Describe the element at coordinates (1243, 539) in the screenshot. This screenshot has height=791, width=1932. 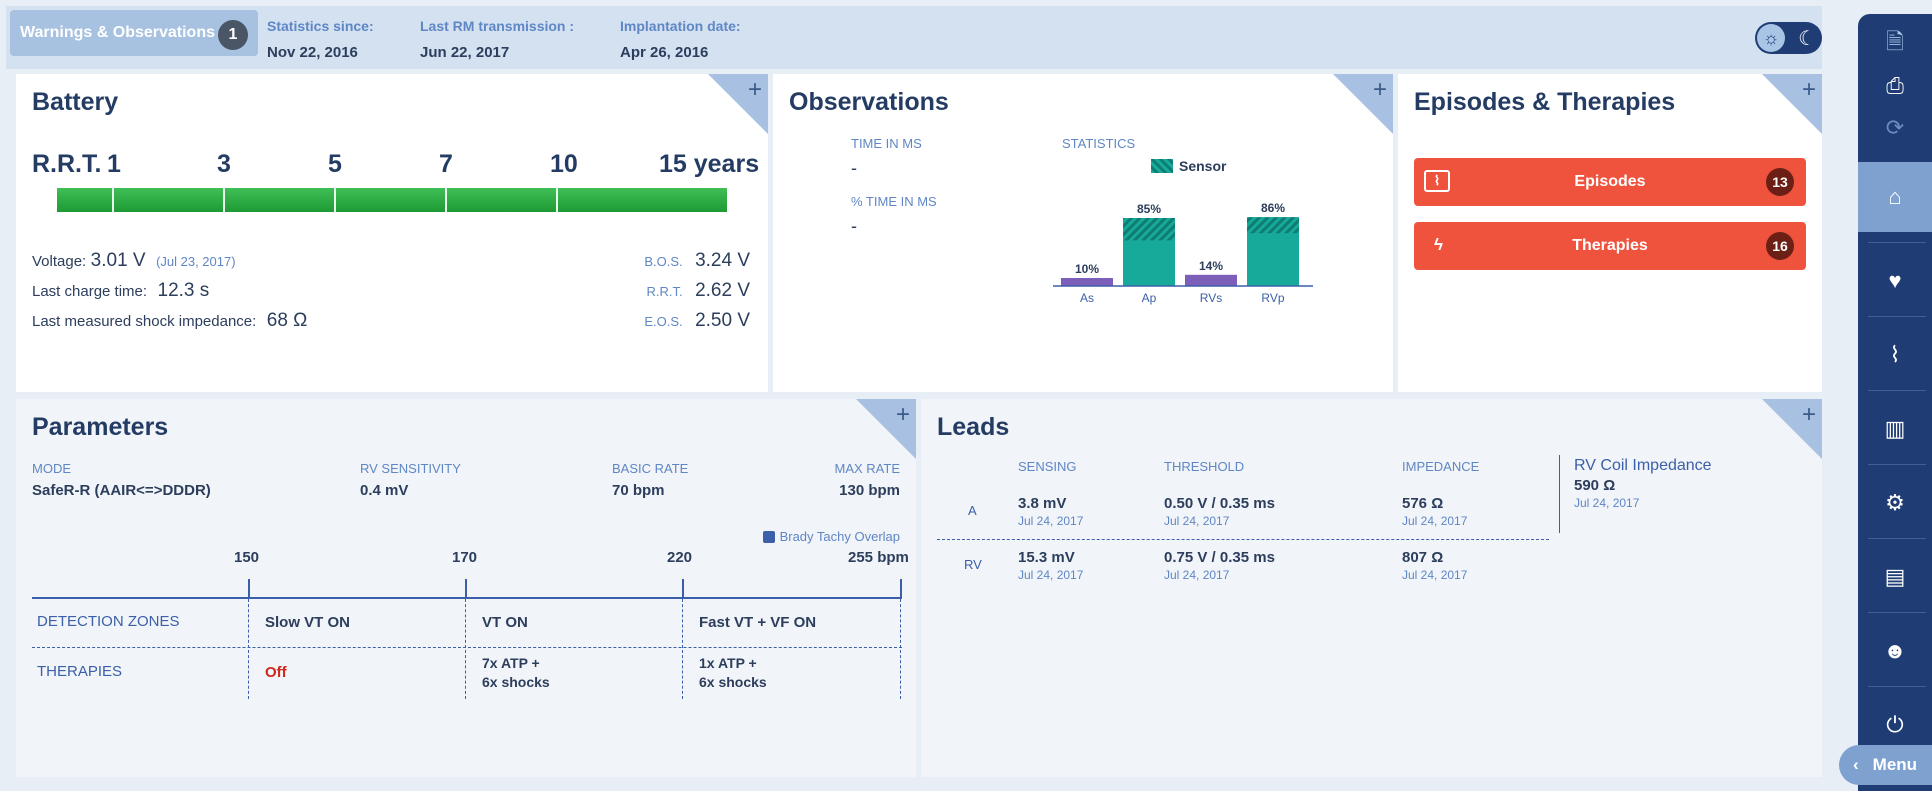
I see `lead-row-divider` at that location.